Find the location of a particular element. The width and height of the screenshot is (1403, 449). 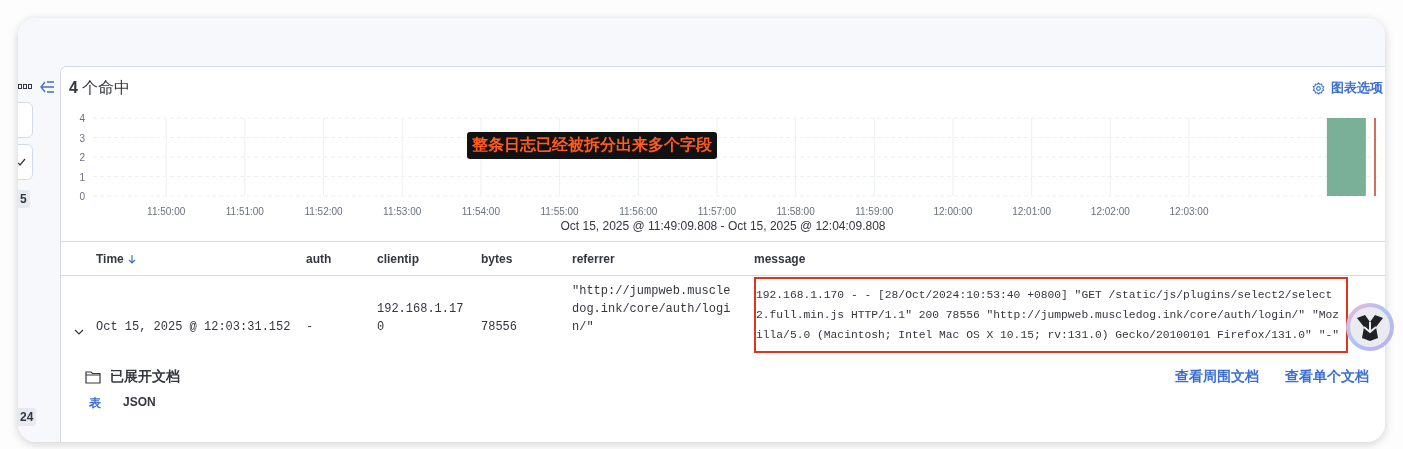

axis-label: 12:02:00 is located at coordinates (1110, 211).